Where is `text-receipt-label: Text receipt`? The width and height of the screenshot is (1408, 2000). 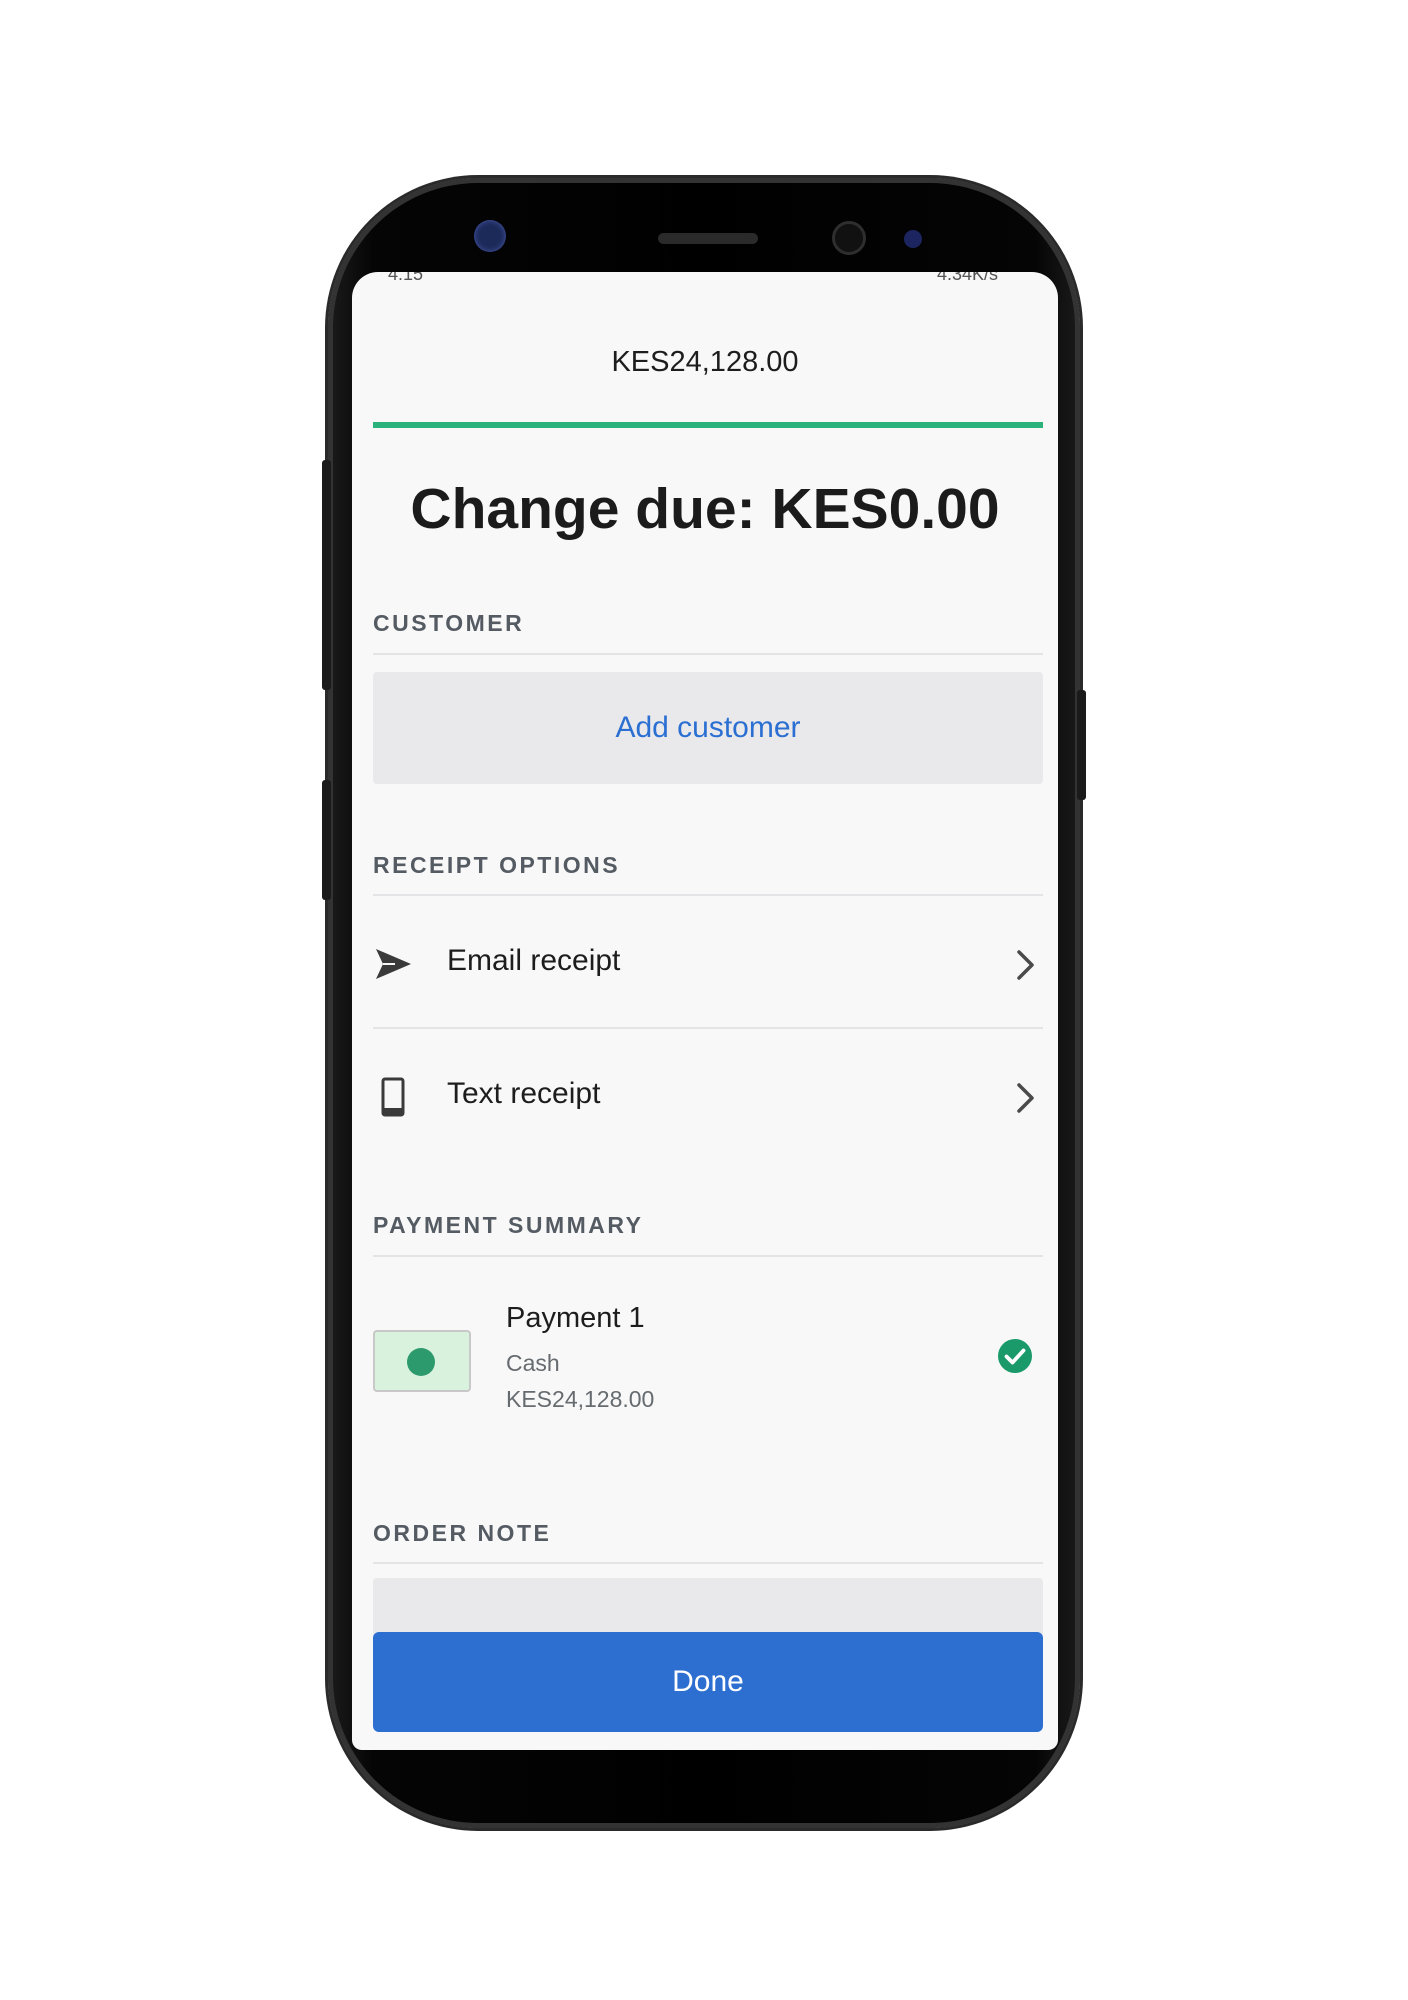 text-receipt-label: Text receipt is located at coordinates (524, 1093).